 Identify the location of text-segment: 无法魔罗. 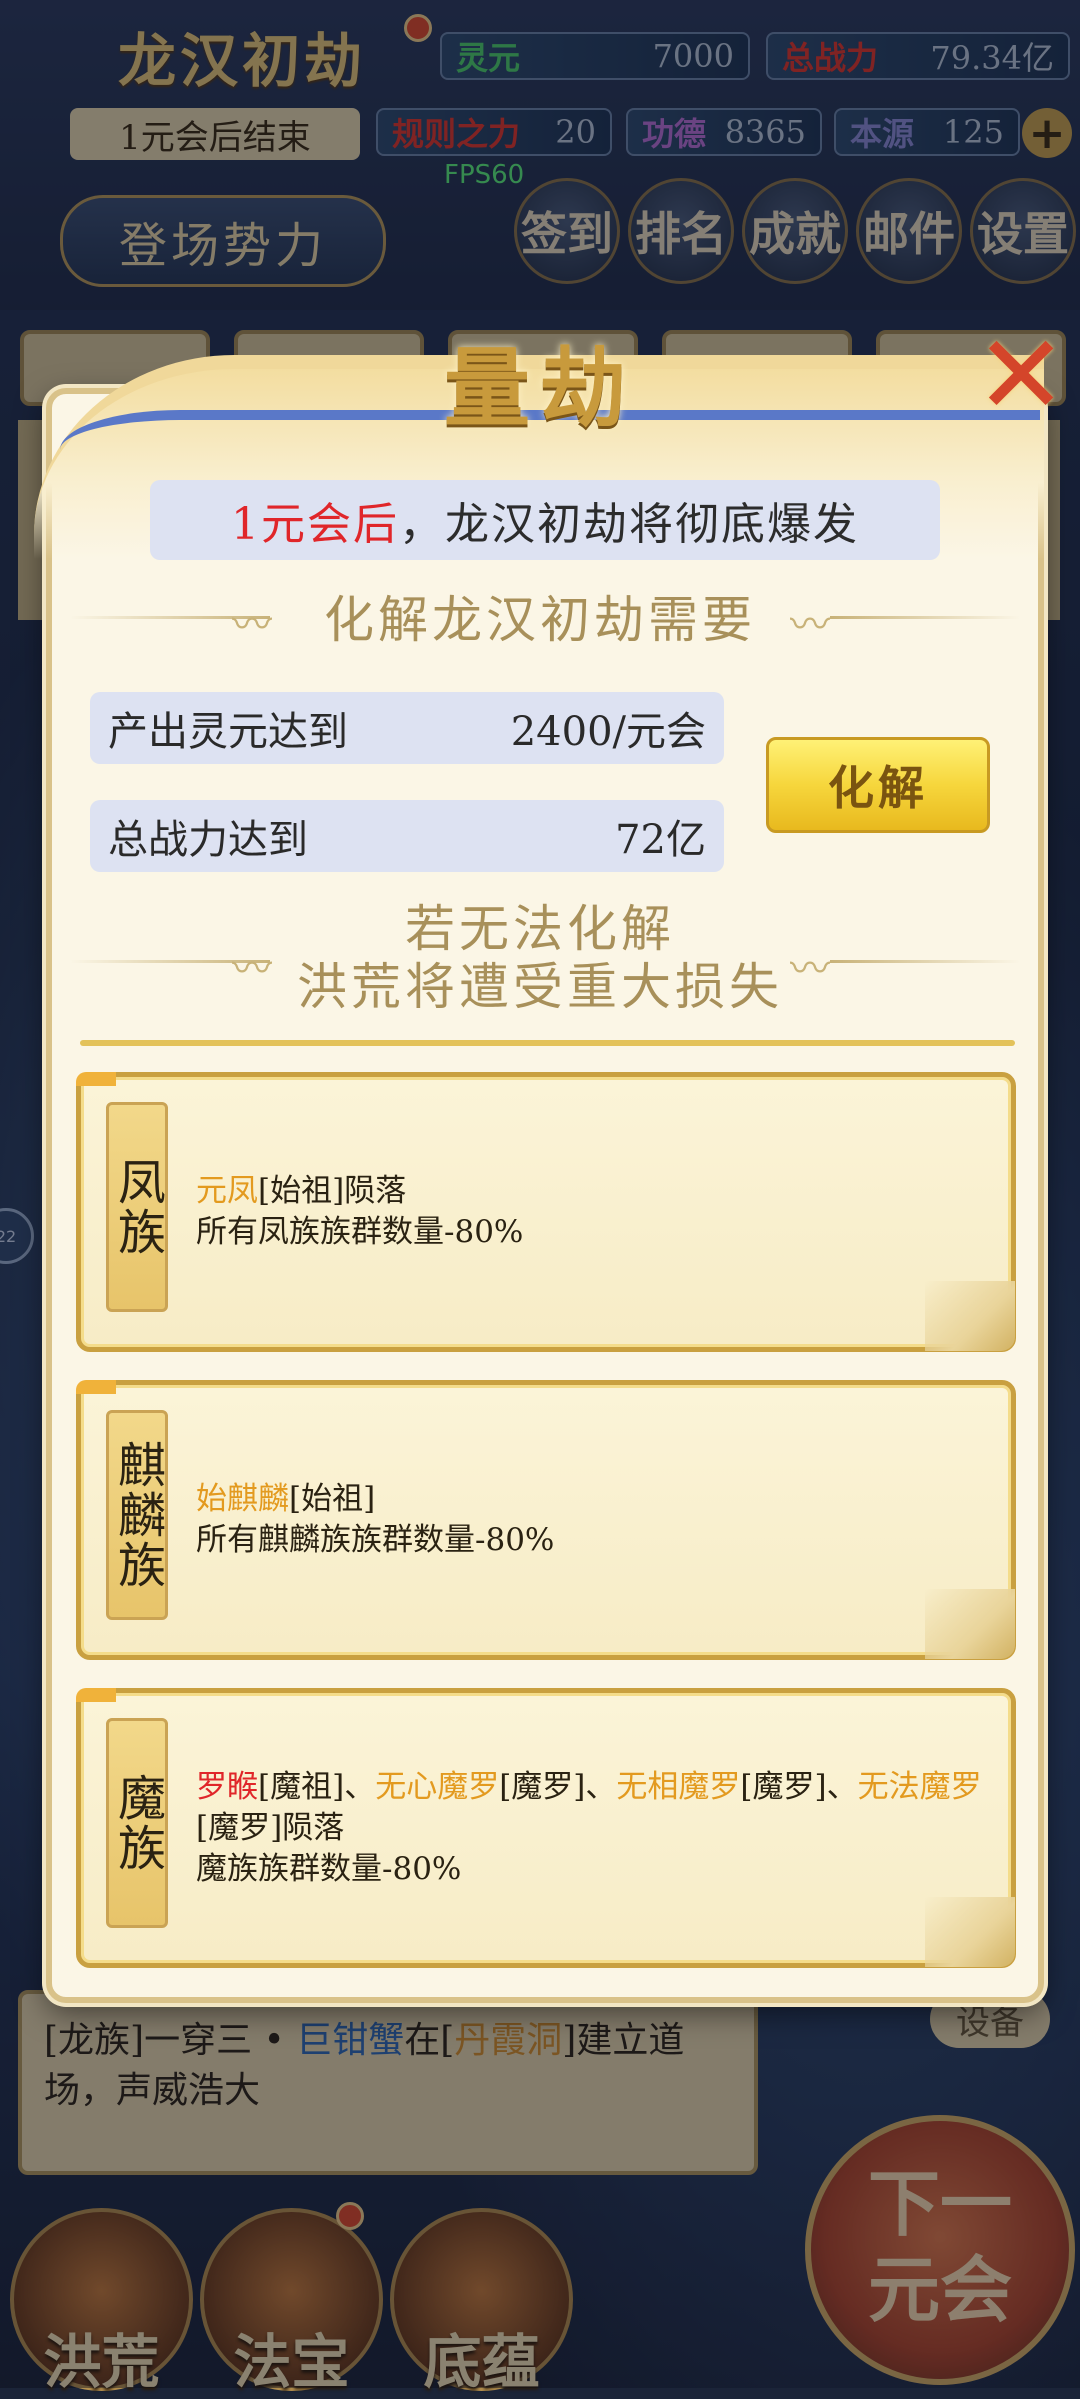
(919, 1786).